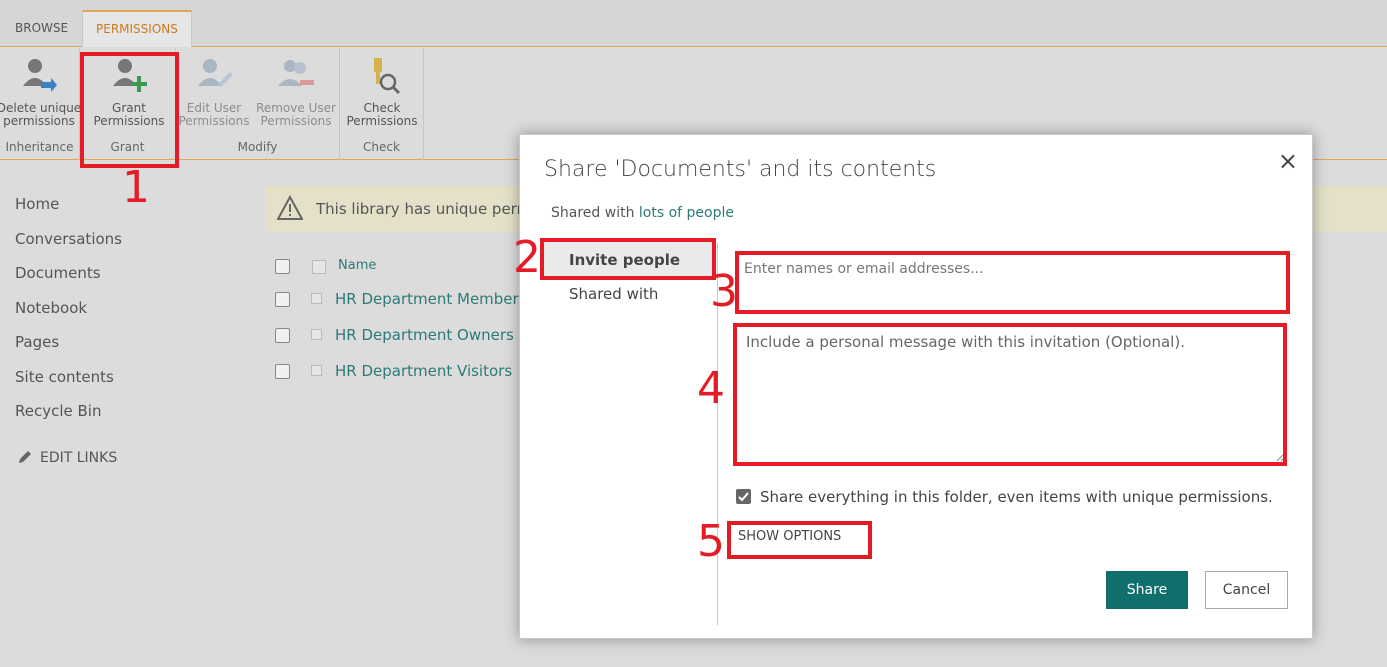 This screenshot has height=667, width=1387. Describe the element at coordinates (711, 541) in the screenshot. I see `annotation-number-5: 5` at that location.